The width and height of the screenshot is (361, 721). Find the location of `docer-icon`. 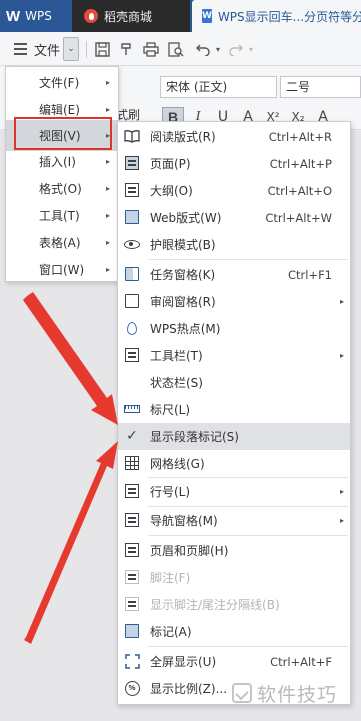

docer-icon is located at coordinates (91, 16).